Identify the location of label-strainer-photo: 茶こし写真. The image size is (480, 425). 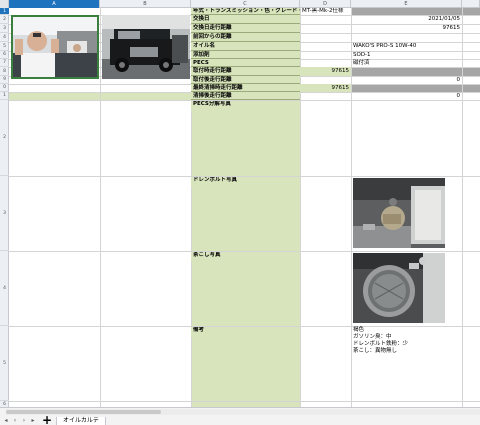
(245, 257).